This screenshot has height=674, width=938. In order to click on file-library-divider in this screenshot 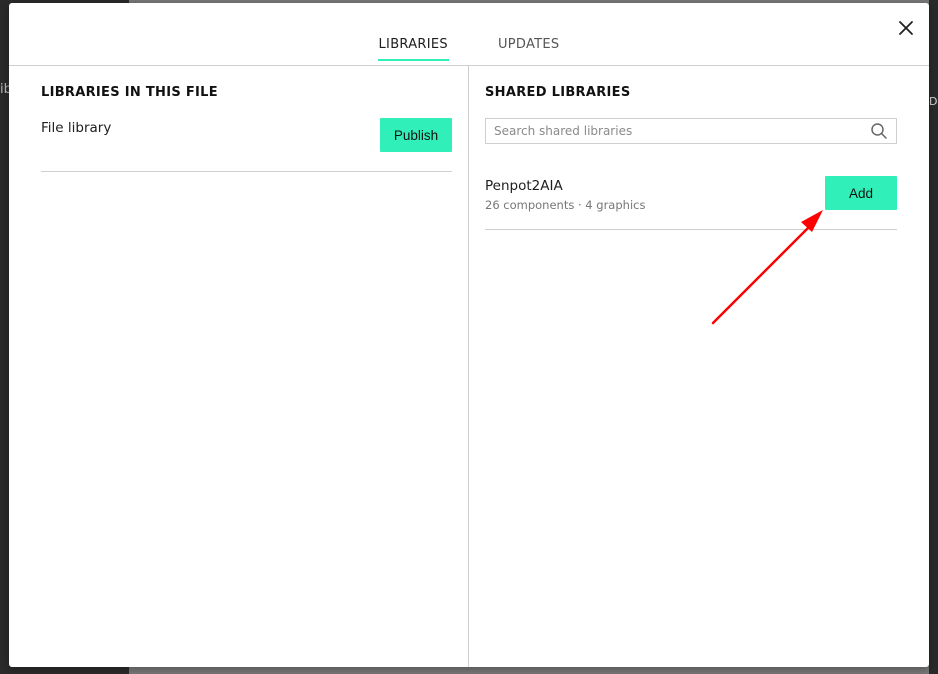, I will do `click(246, 171)`.